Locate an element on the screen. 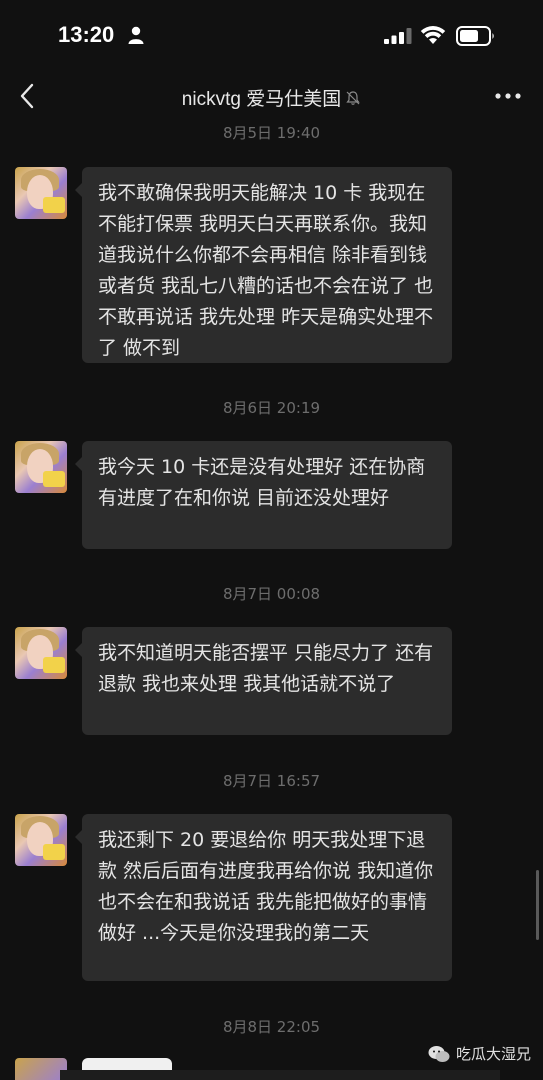  person-icon is located at coordinates (136, 35).